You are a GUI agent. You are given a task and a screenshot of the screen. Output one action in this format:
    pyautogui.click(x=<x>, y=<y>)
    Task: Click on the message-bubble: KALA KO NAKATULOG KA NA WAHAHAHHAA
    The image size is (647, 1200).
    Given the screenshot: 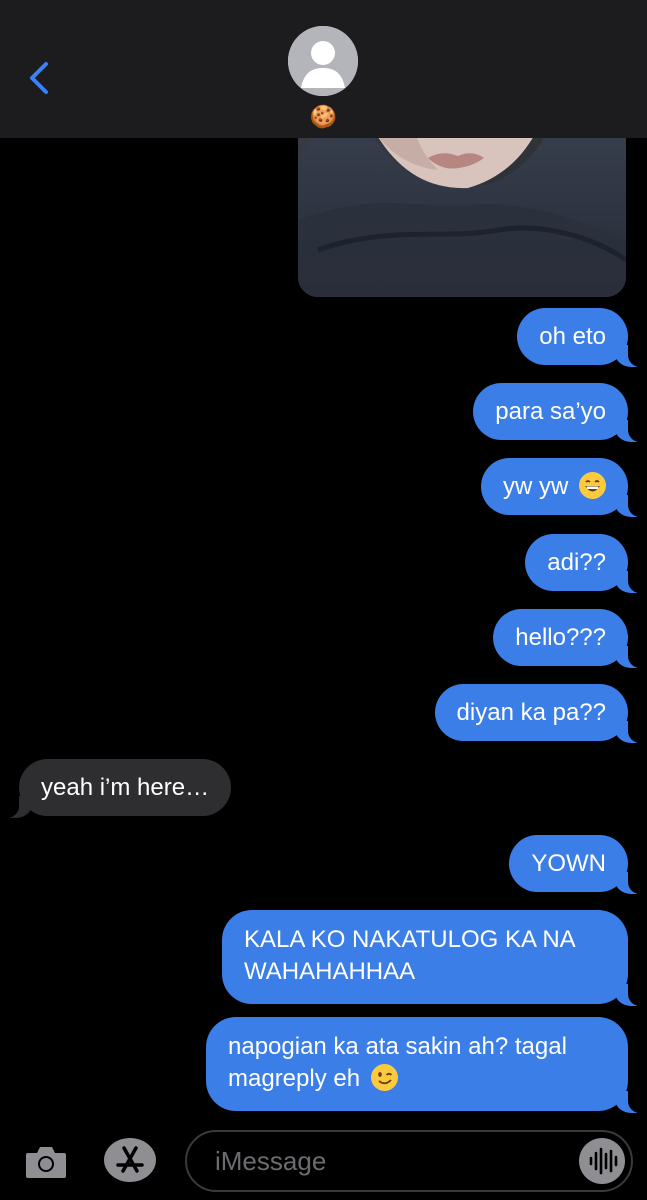 What is the action you would take?
    pyautogui.click(x=434, y=958)
    